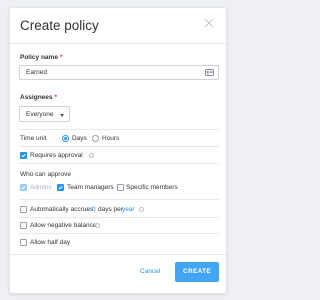 The image size is (320, 300). I want to click on id-card-icon, so click(209, 72).